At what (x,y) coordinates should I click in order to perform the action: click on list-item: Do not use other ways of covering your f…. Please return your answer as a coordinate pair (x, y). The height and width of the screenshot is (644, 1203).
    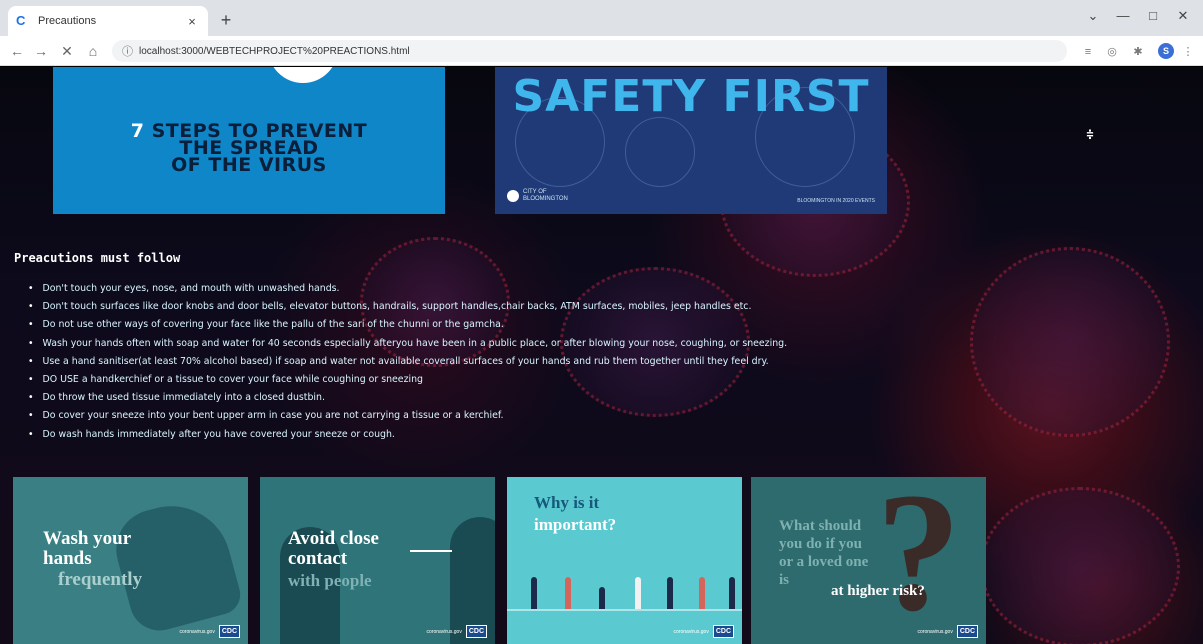
    Looking at the image, I should click on (608, 325).